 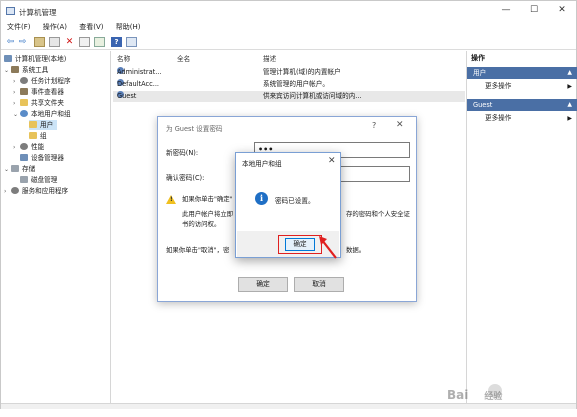 What do you see at coordinates (400, 125) in the screenshot?
I see `dialog-close-button: ✕` at bounding box center [400, 125].